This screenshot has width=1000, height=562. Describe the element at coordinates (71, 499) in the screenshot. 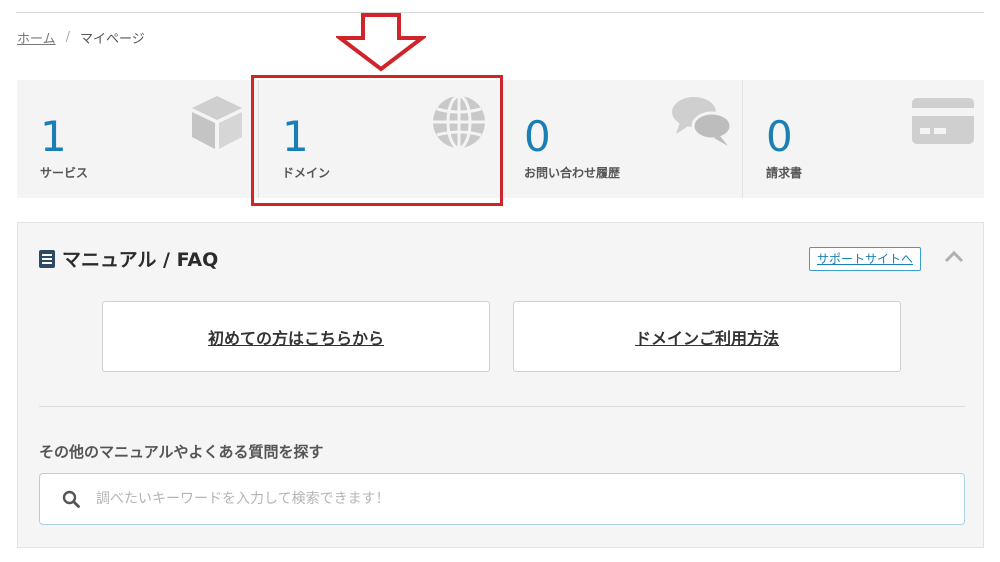

I see `search-icon` at that location.